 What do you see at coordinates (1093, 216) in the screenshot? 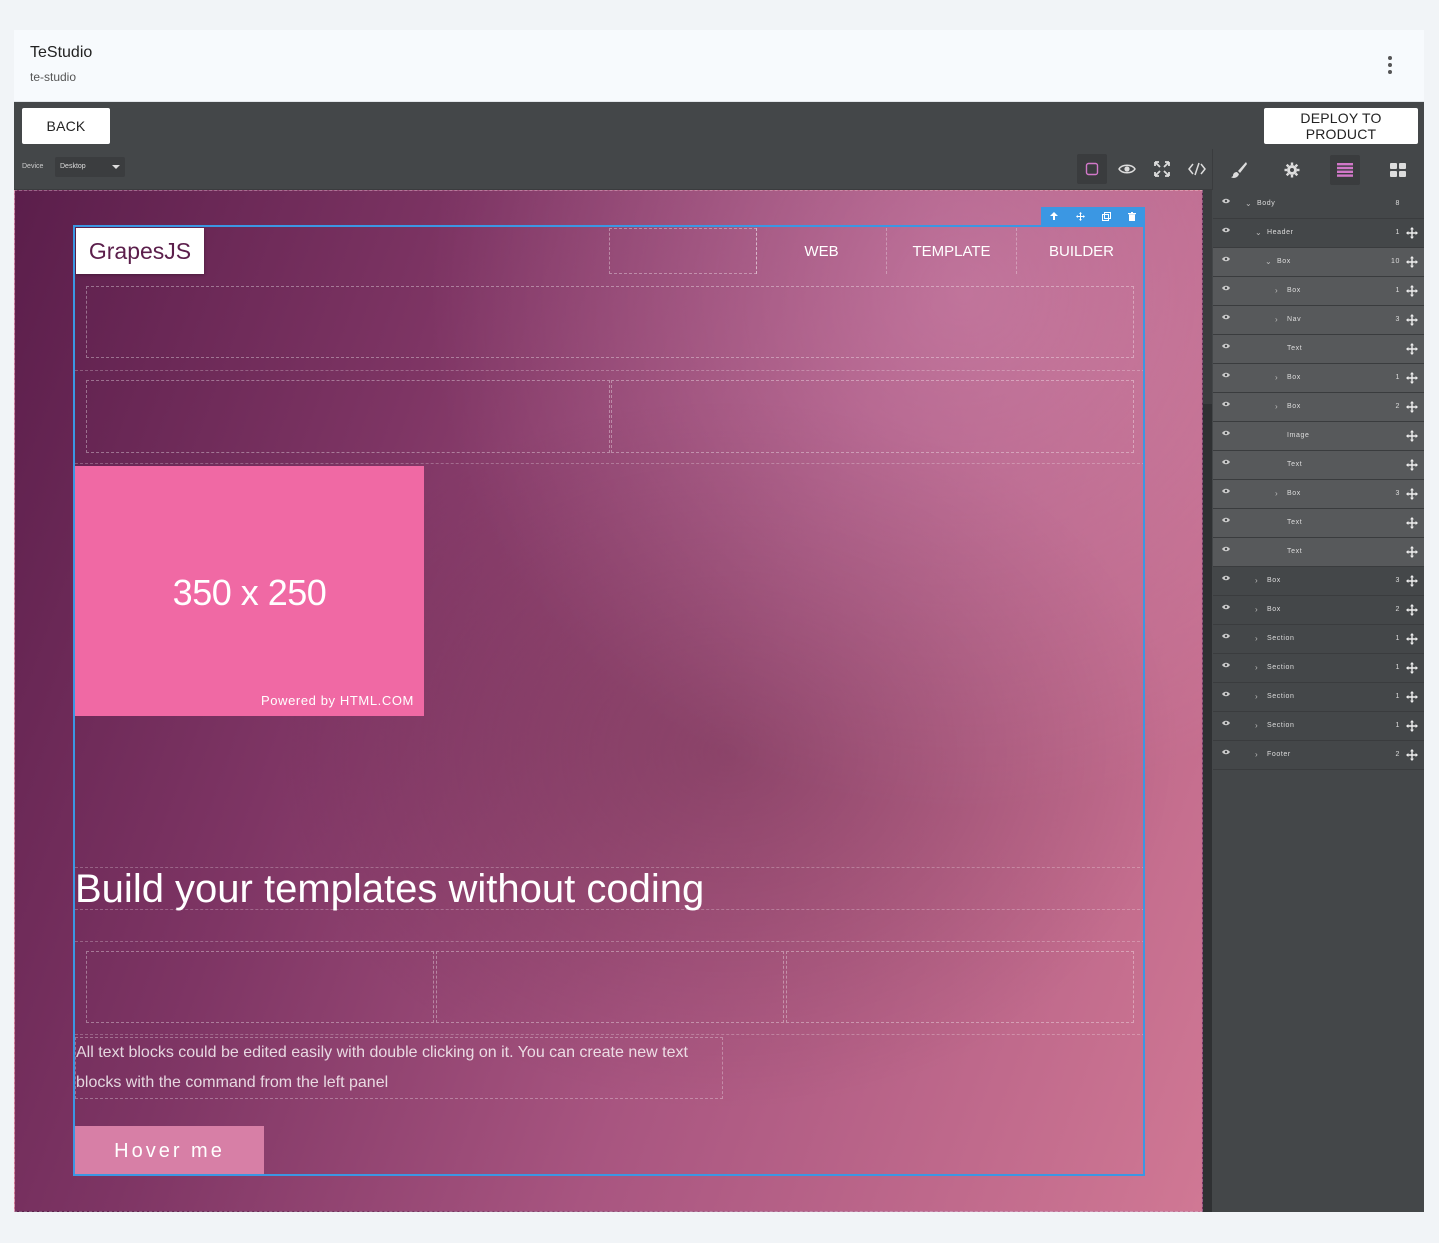
I see `component-toolbar` at bounding box center [1093, 216].